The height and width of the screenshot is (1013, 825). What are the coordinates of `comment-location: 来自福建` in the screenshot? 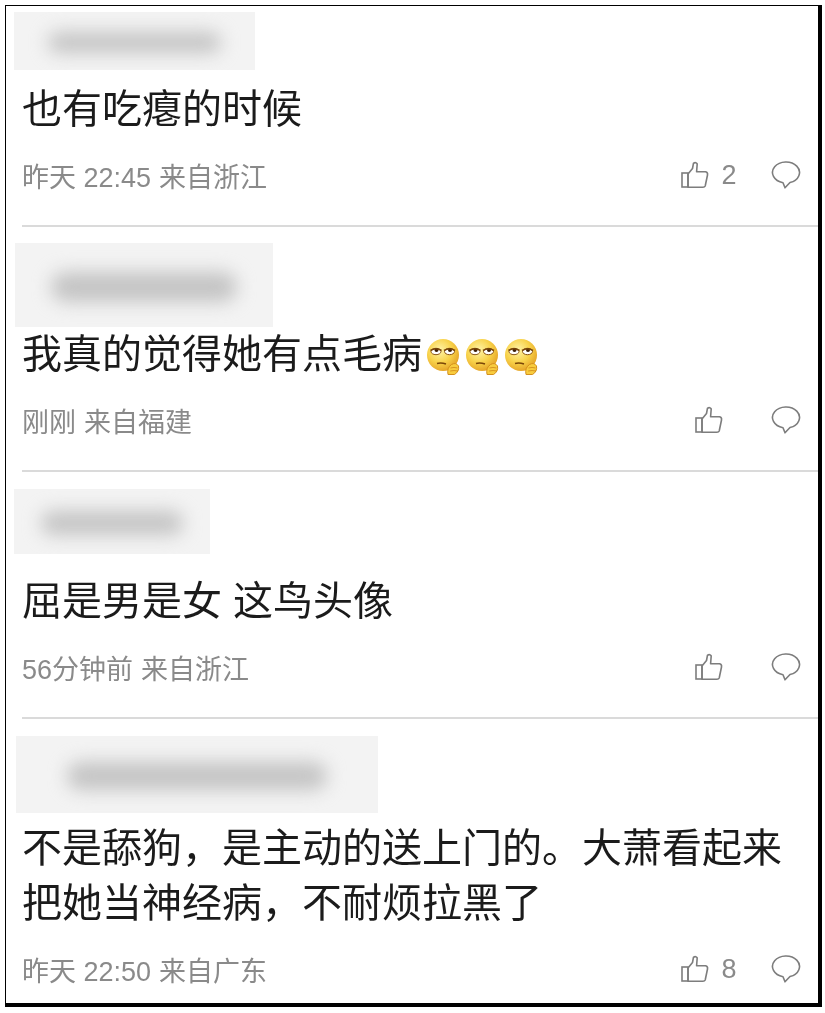 It's located at (138, 423).